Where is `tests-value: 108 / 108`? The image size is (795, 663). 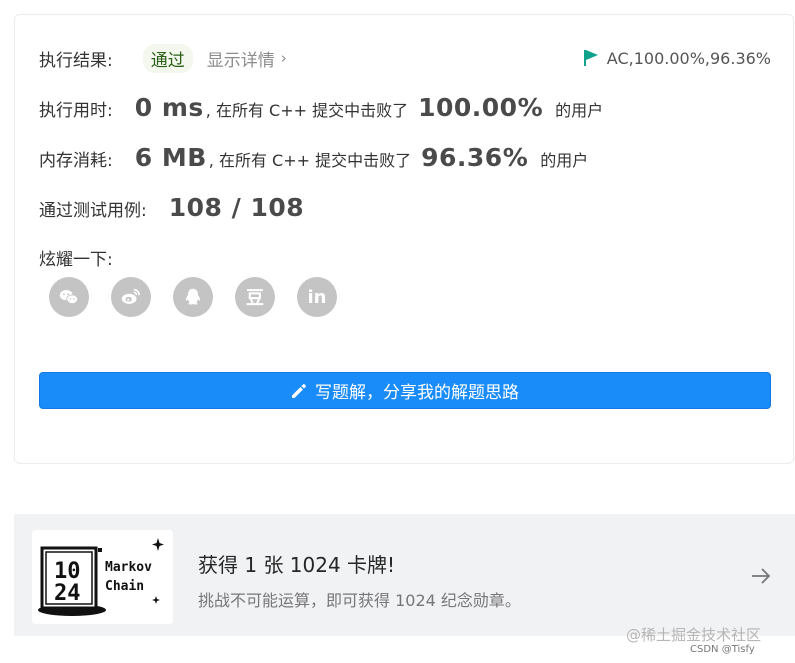
tests-value: 108 / 108 is located at coordinates (236, 207).